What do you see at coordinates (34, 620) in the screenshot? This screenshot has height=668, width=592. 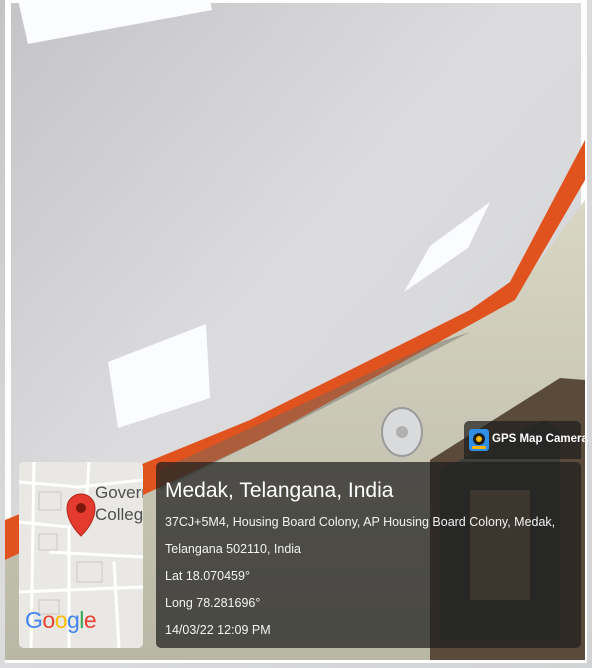 I see `google-logo-letter: G` at bounding box center [34, 620].